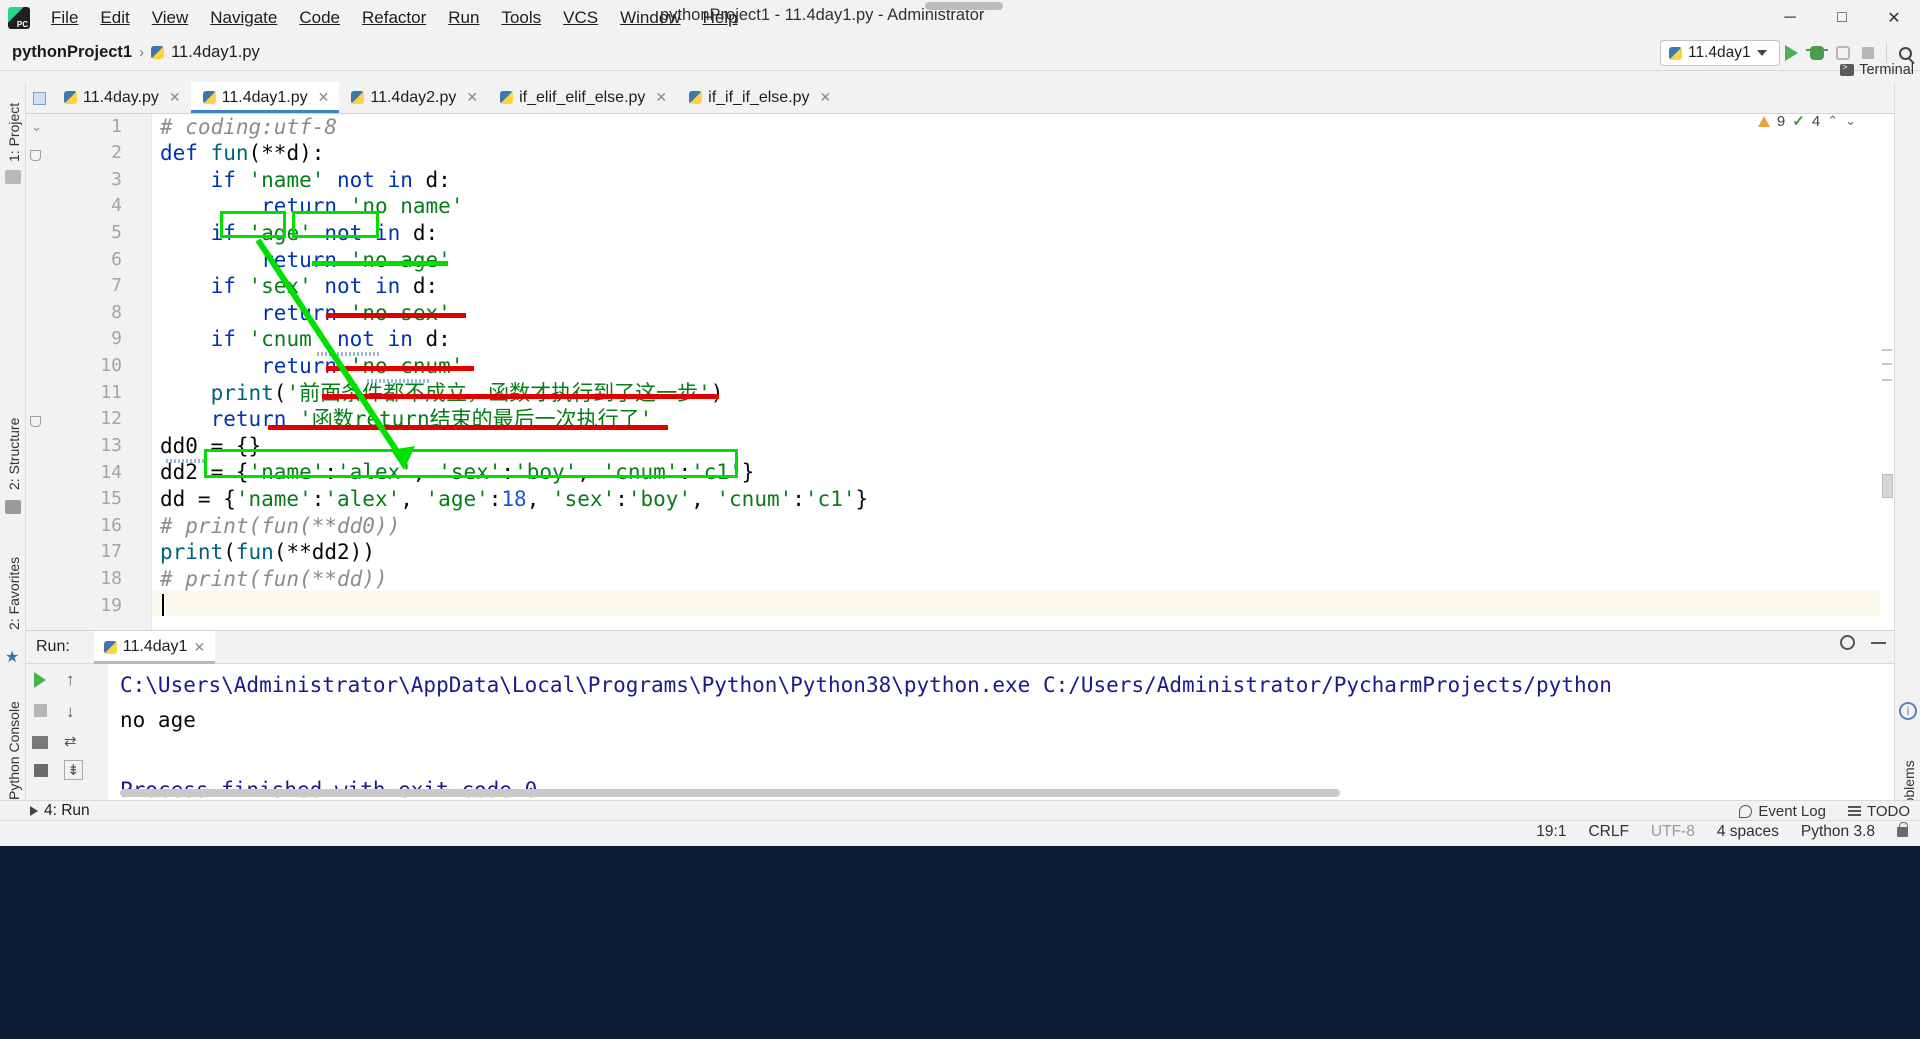 This screenshot has width=1920, height=1039. Describe the element at coordinates (311, 206) in the screenshot. I see `code-line-4: return 'no name'` at that location.